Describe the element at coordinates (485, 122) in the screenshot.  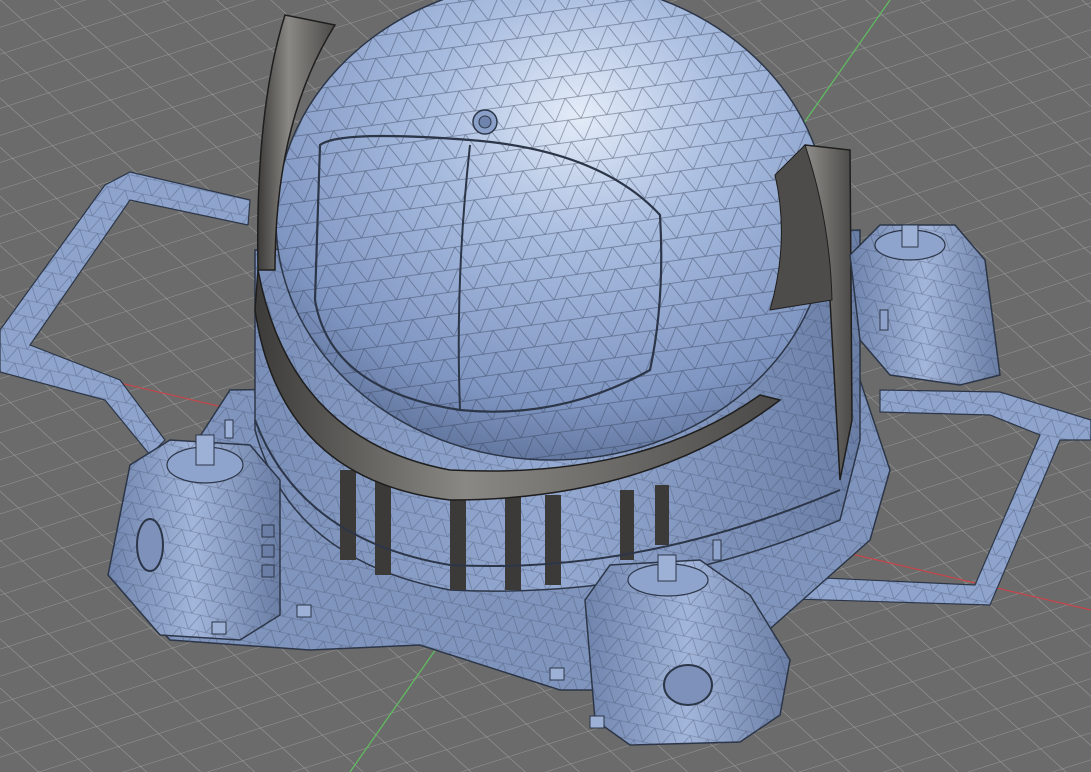
I see `dome-sensor-icon` at that location.